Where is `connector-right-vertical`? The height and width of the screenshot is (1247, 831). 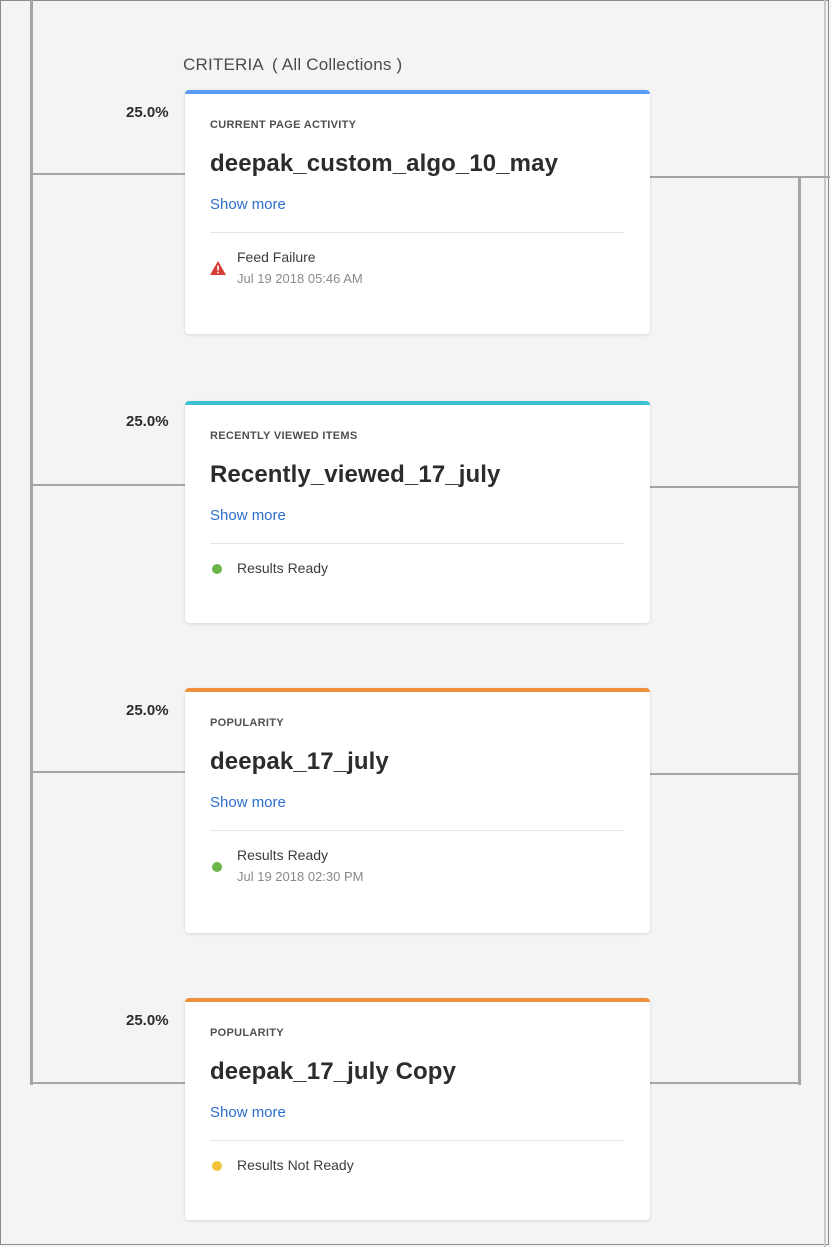
connector-right-vertical is located at coordinates (799, 630).